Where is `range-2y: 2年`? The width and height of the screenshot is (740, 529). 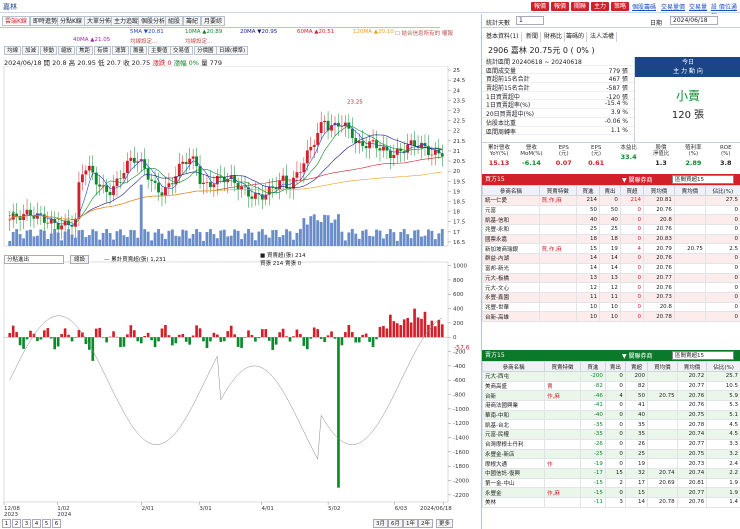
range-2y: 2年 is located at coordinates (425, 523).